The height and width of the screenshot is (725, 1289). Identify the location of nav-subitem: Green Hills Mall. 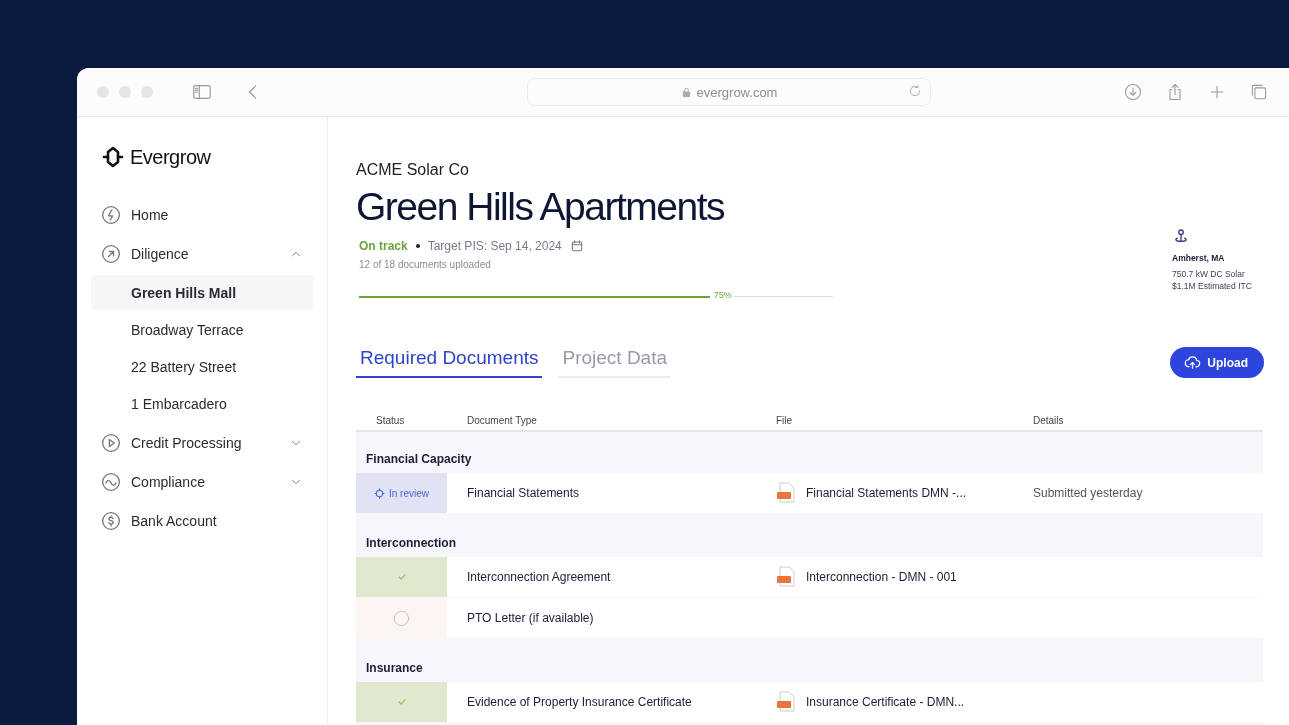
(202, 292).